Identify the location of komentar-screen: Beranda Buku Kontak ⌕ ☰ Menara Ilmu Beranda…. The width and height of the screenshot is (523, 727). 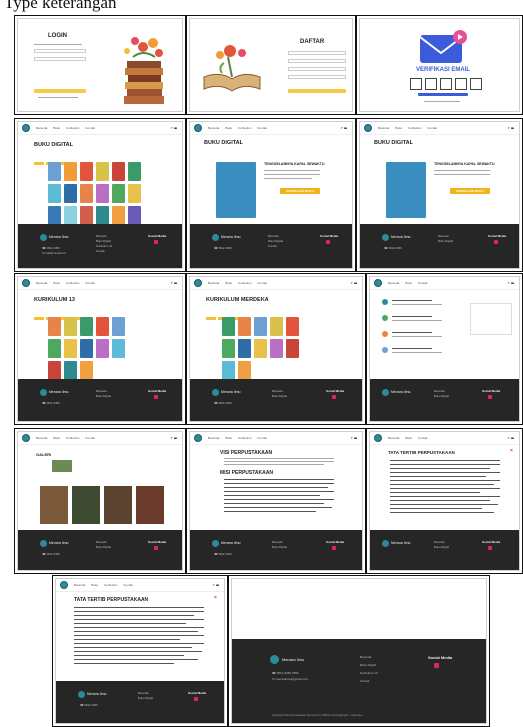
(444, 349).